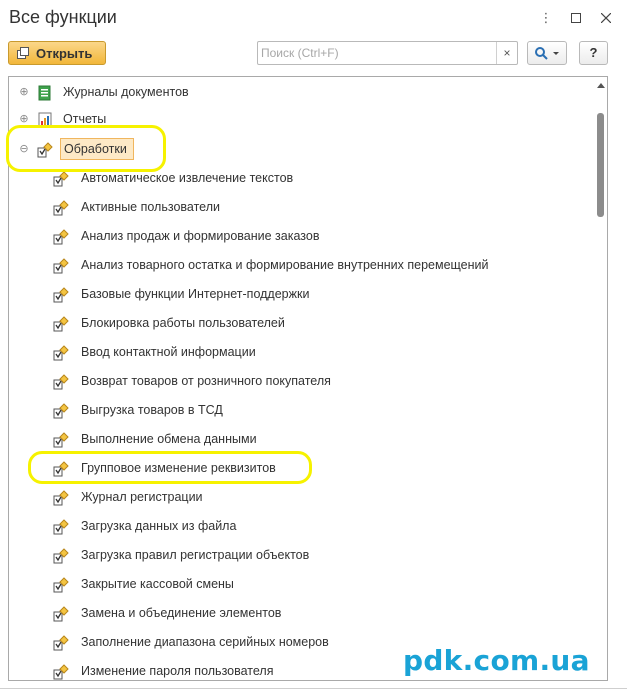  What do you see at coordinates (593, 53) in the screenshot?
I see `help-button: ?` at bounding box center [593, 53].